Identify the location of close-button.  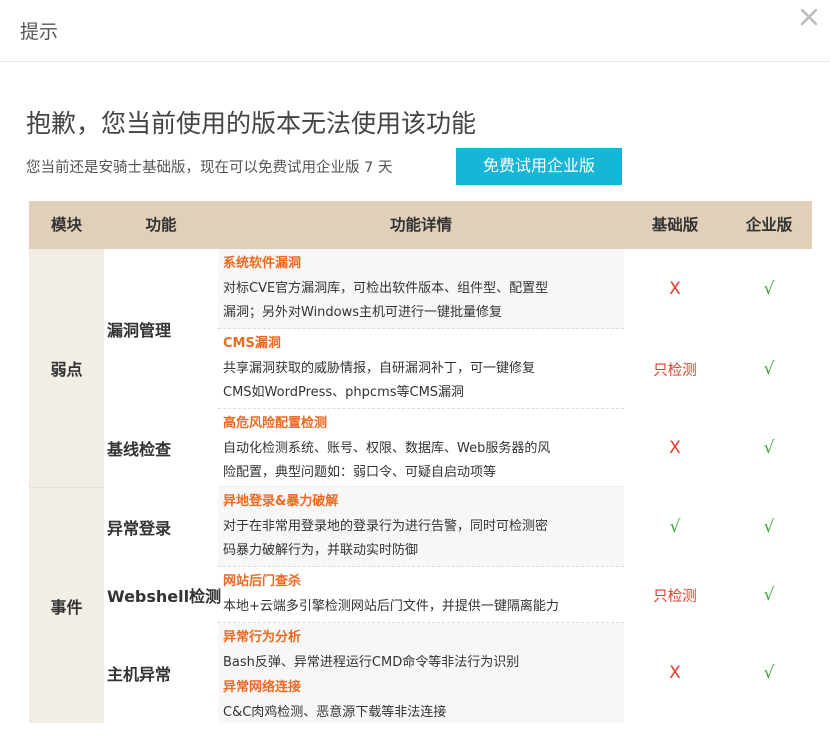
(809, 17).